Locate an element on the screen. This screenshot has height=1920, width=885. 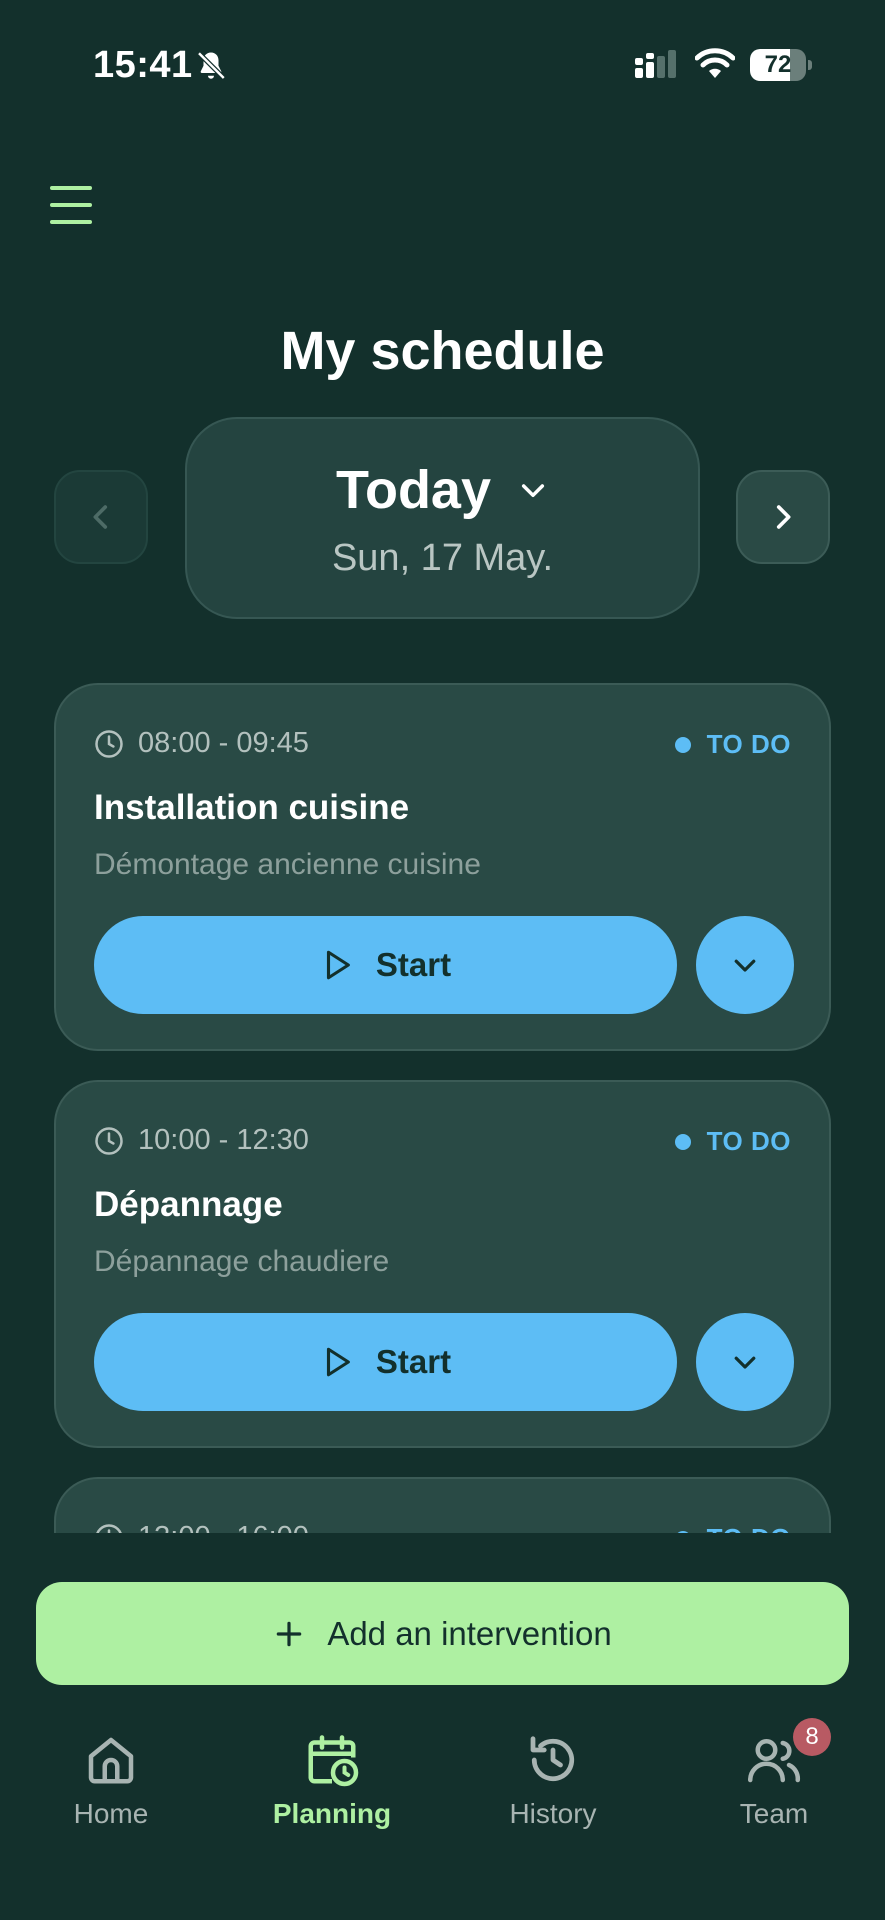
card-time-range: 08:00 - 09:45 is located at coordinates (223, 743).